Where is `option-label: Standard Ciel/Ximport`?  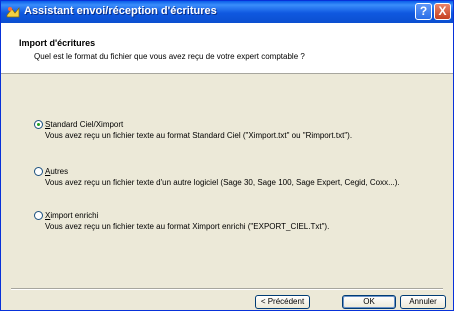
option-label: Standard Ciel/Ximport is located at coordinates (84, 124).